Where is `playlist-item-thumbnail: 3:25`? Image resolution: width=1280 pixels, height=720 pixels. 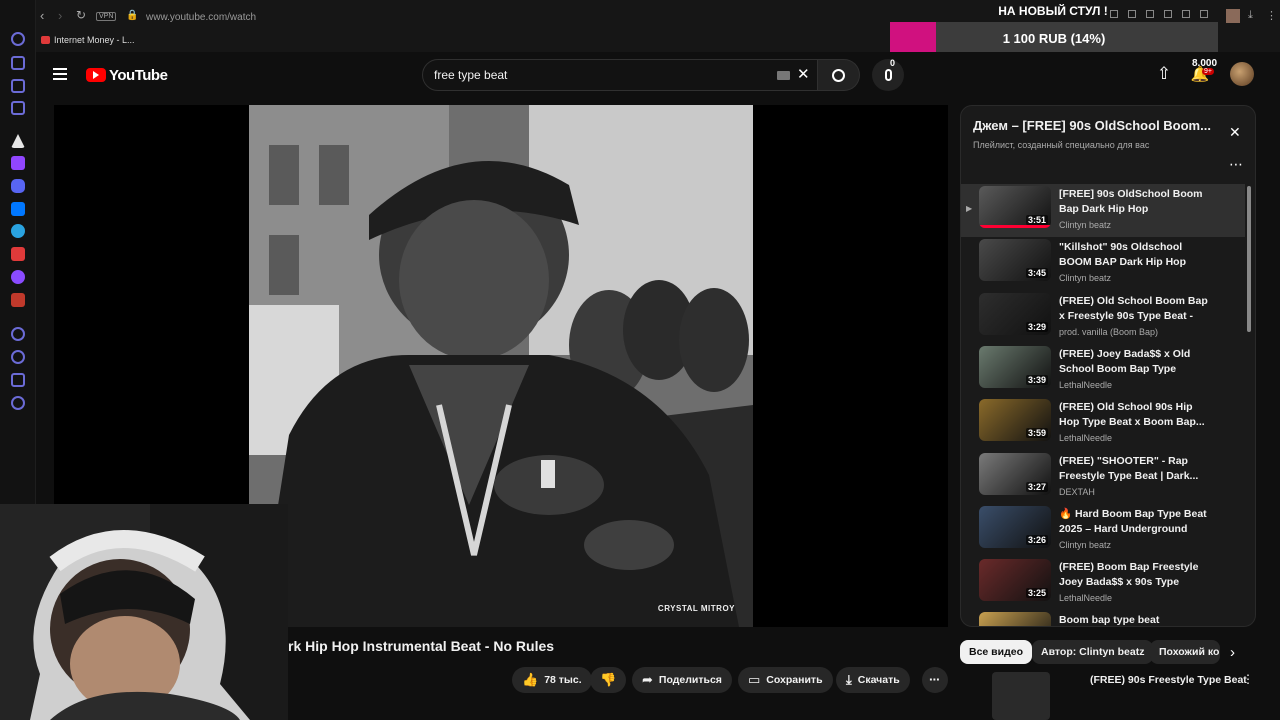 playlist-item-thumbnail: 3:25 is located at coordinates (1015, 580).